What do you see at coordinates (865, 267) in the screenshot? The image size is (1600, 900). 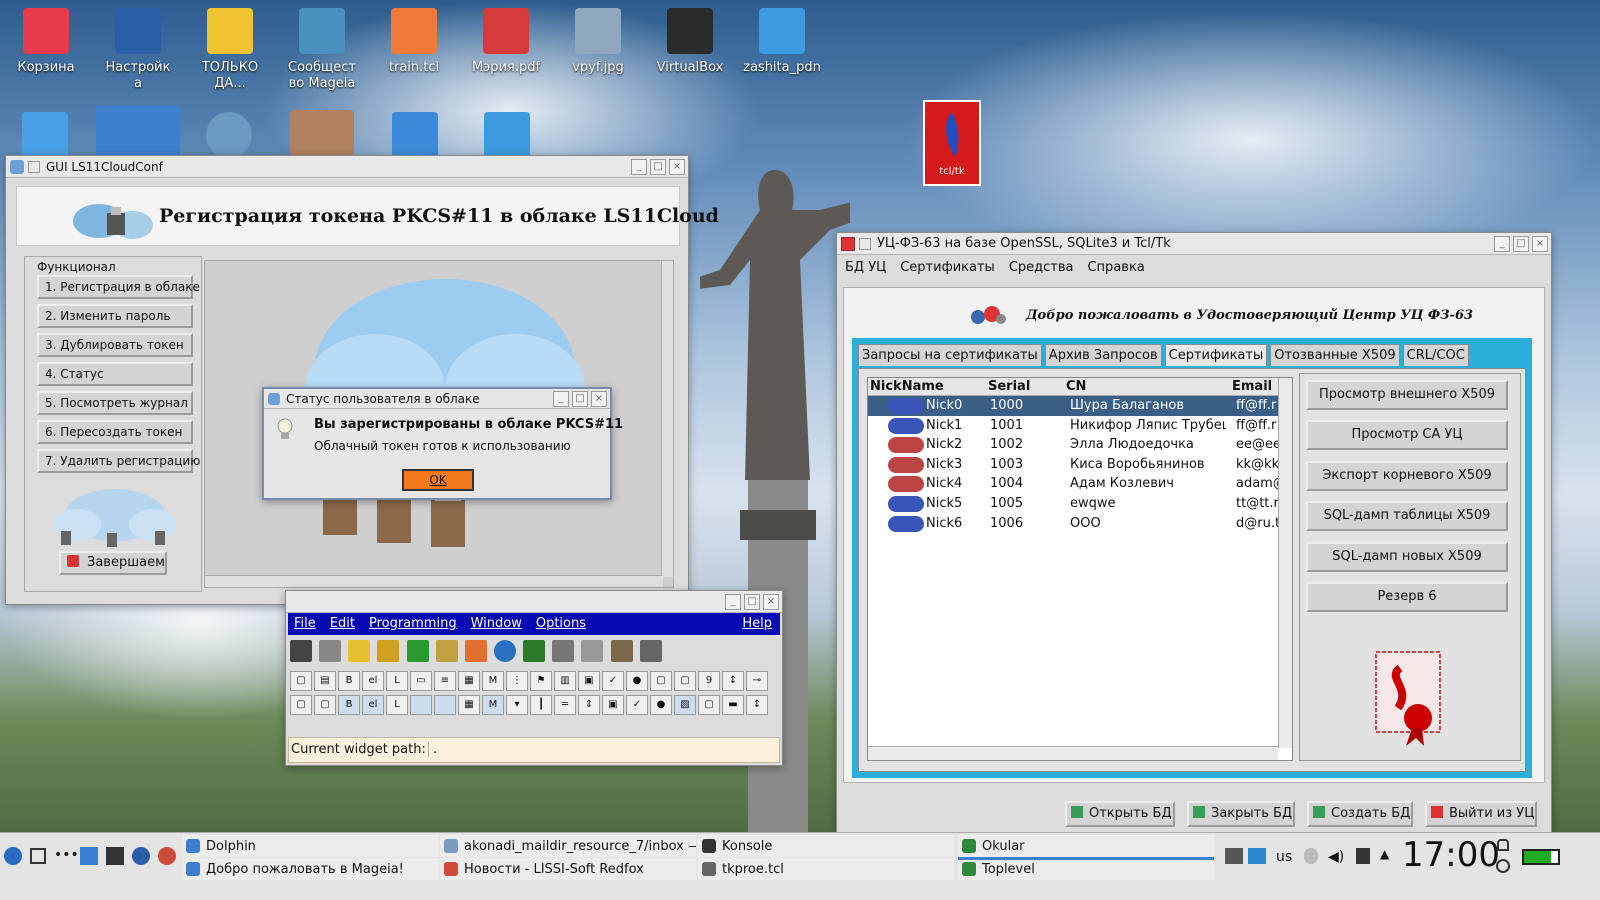 I see `uc-menu-item: БД УЦ` at bounding box center [865, 267].